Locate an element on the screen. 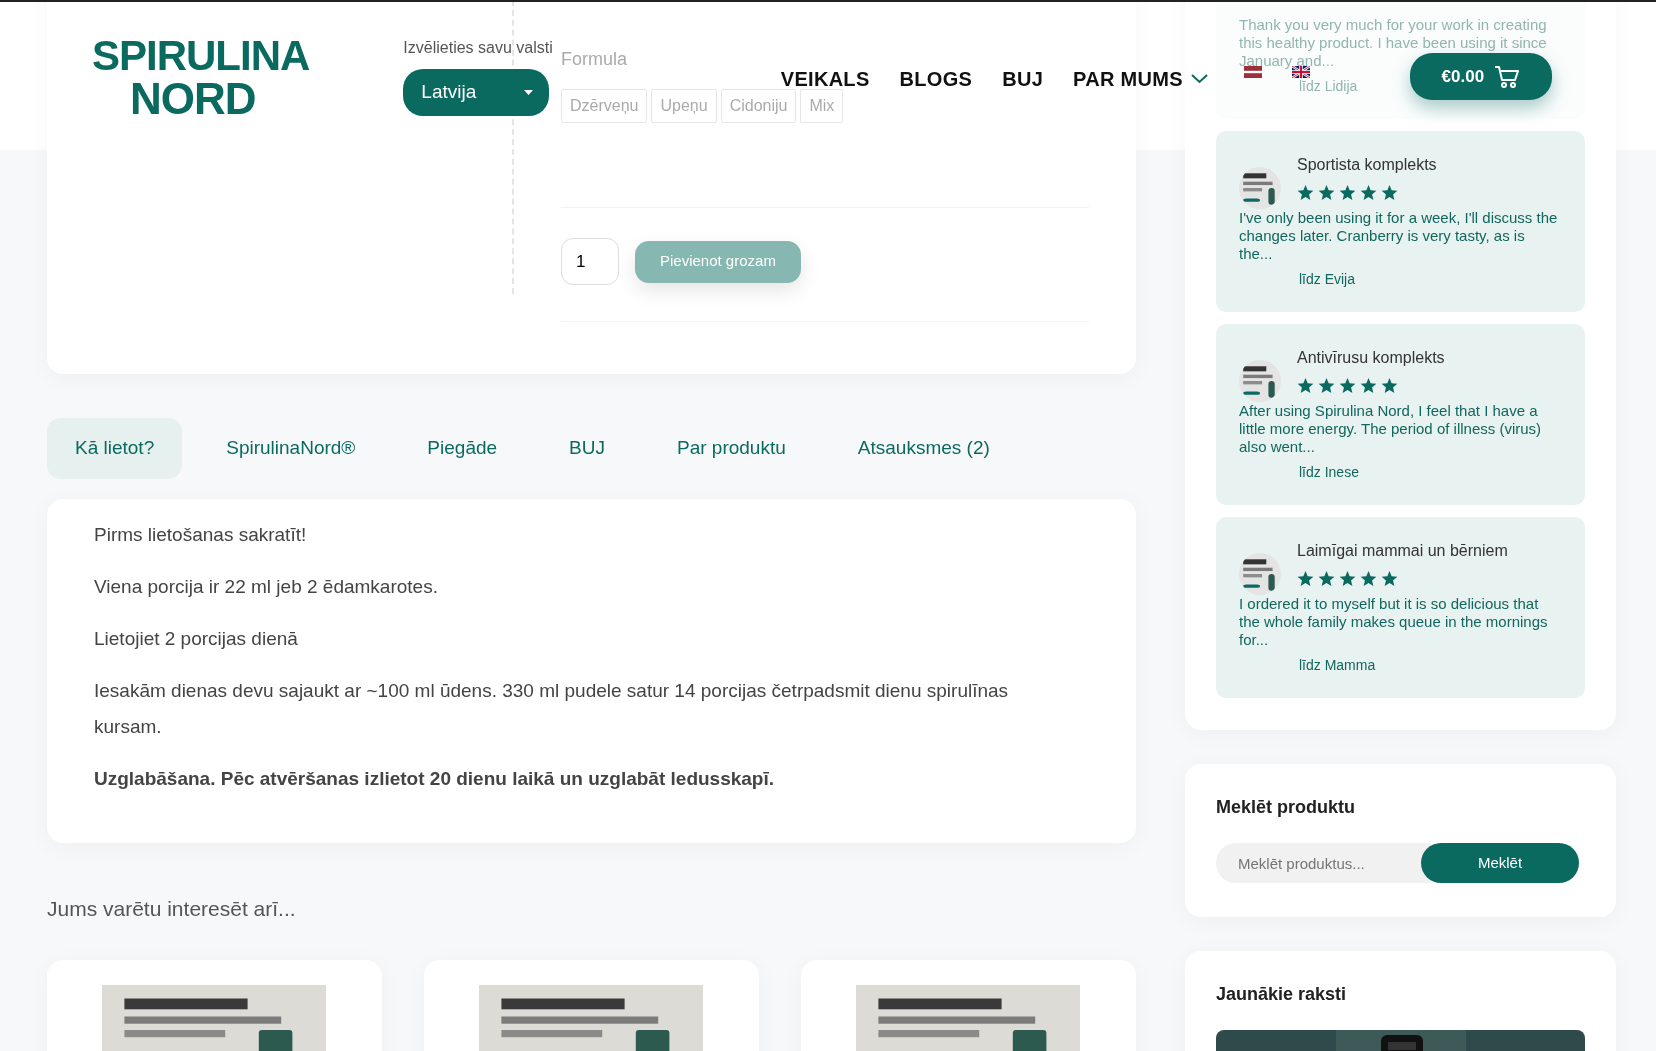  cart-button: €0.00 is located at coordinates (1480, 76).